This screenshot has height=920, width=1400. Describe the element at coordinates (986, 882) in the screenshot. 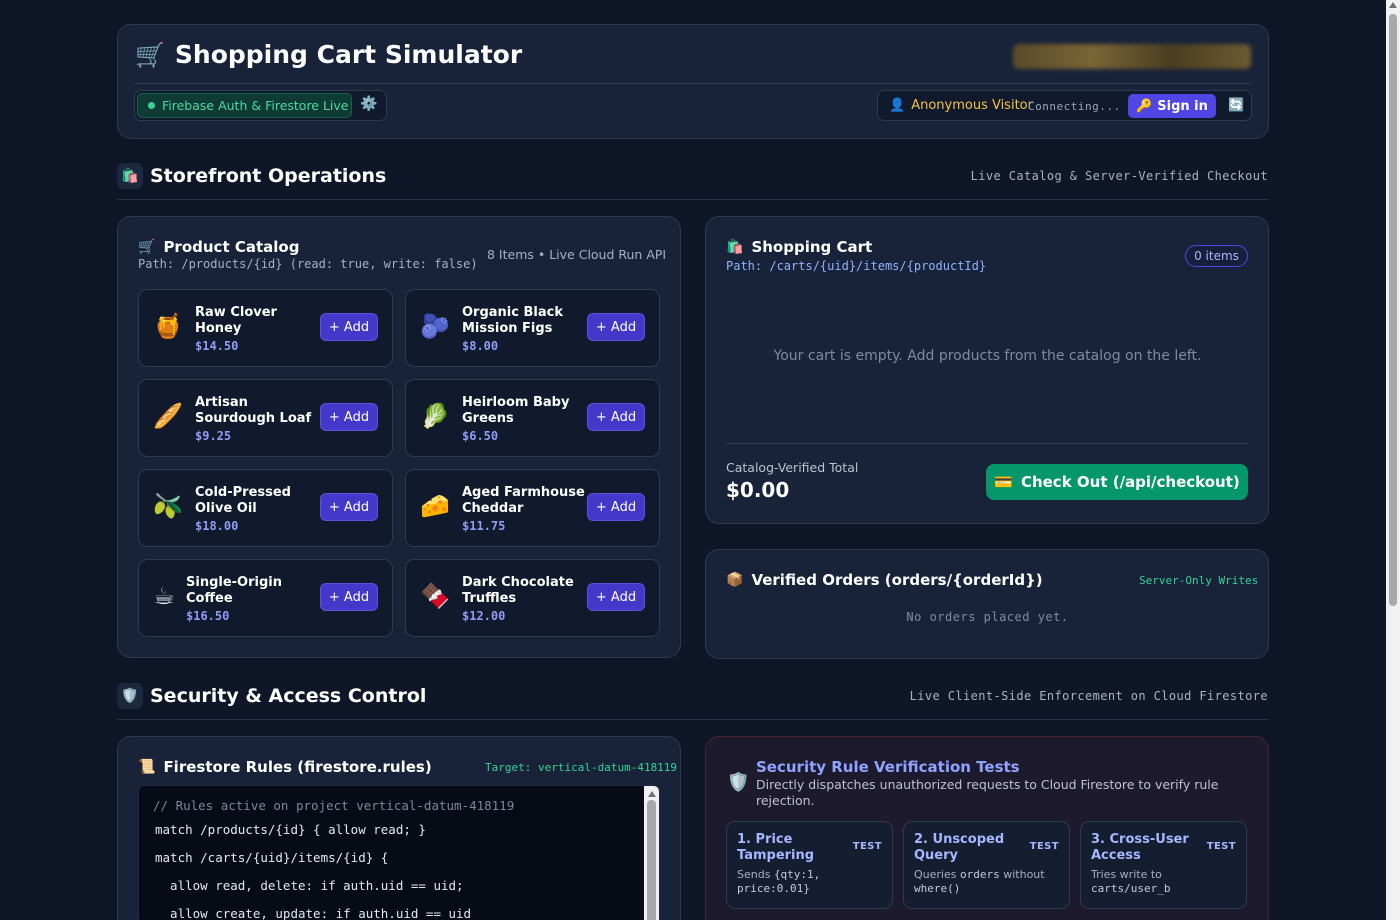

I see `test-description: Queries orders without where()` at that location.